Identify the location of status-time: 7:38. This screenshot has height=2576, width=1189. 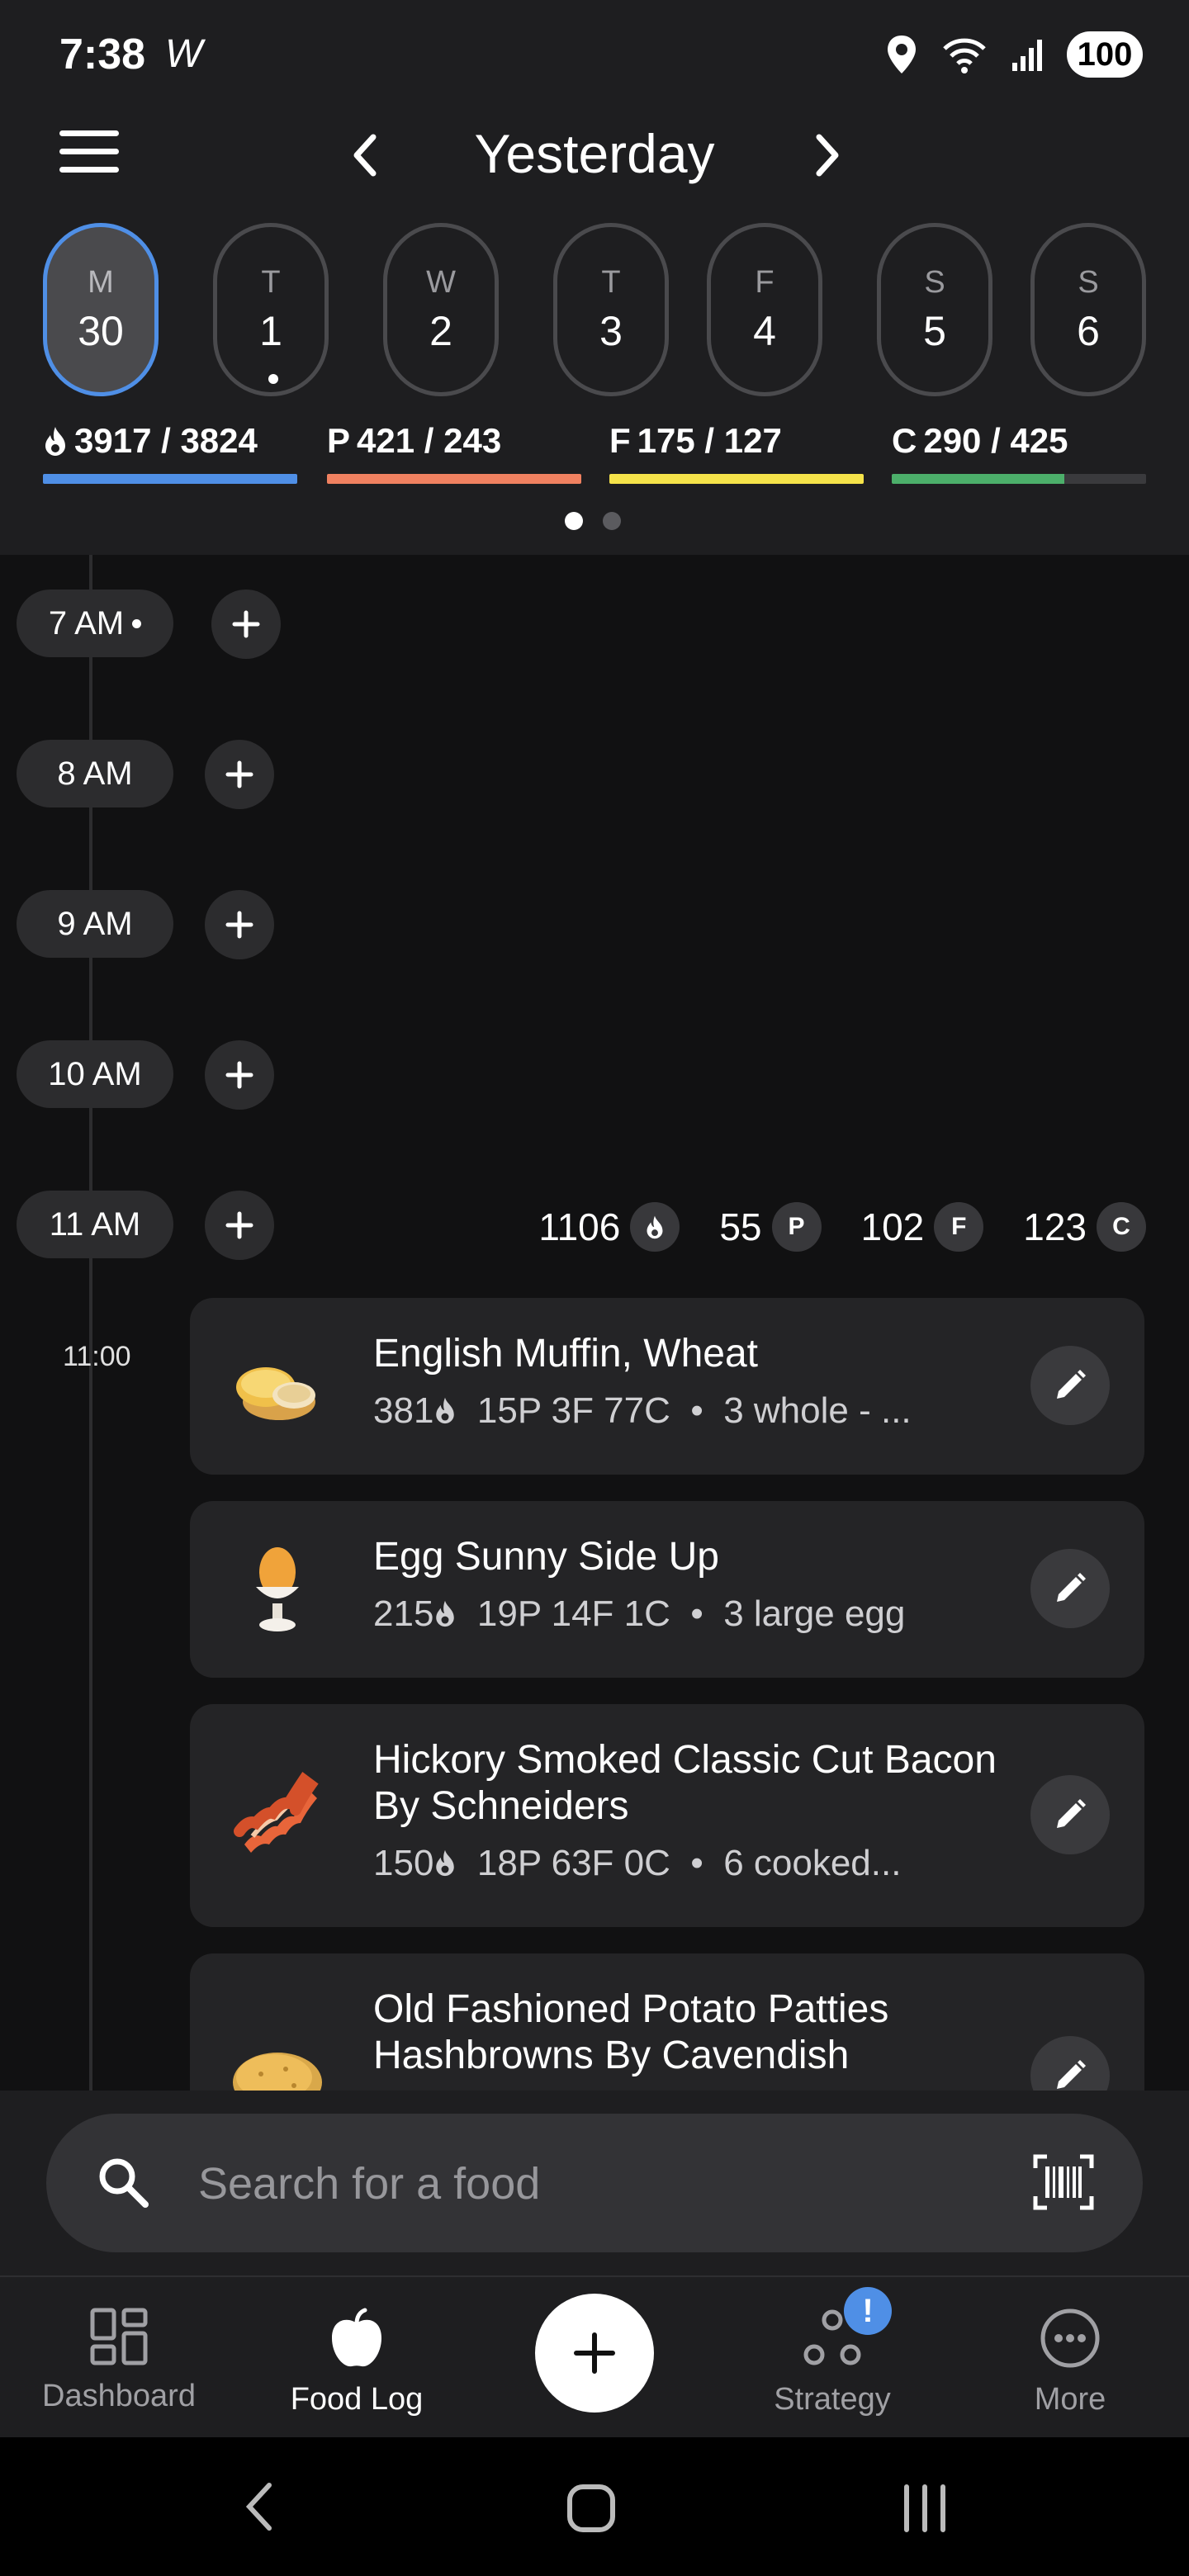
(102, 54).